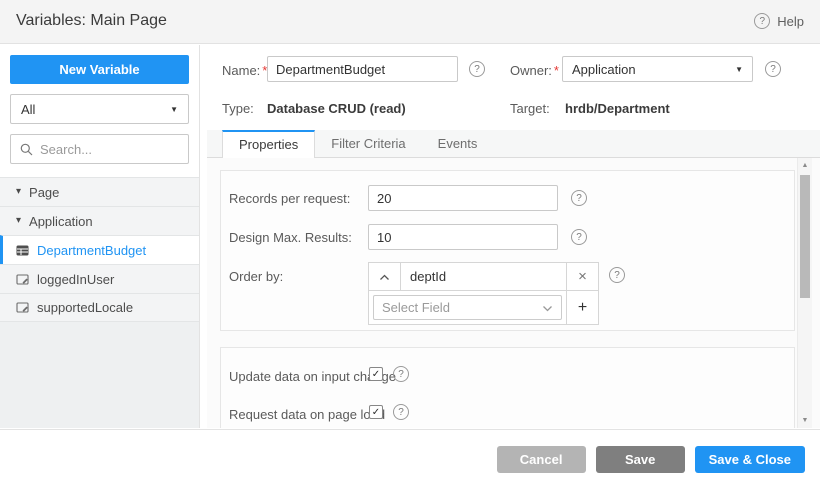 The height and width of the screenshot is (488, 820). I want to click on scroll-up-icon: ▲, so click(805, 165).